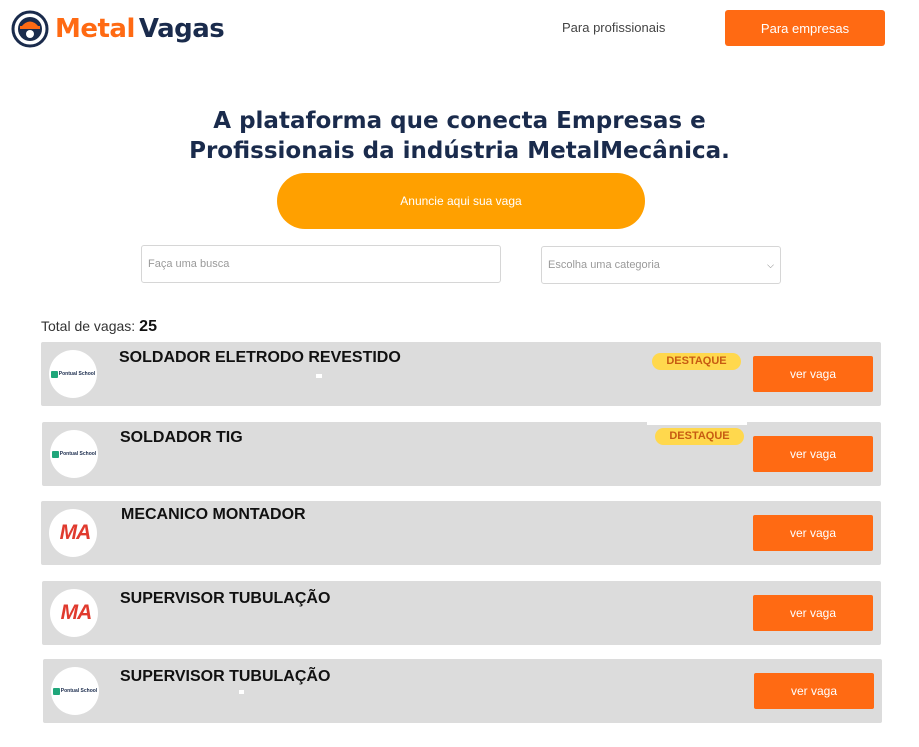 This screenshot has width=919, height=747. I want to click on job-title: SOLDADOR TIG, so click(181, 438).